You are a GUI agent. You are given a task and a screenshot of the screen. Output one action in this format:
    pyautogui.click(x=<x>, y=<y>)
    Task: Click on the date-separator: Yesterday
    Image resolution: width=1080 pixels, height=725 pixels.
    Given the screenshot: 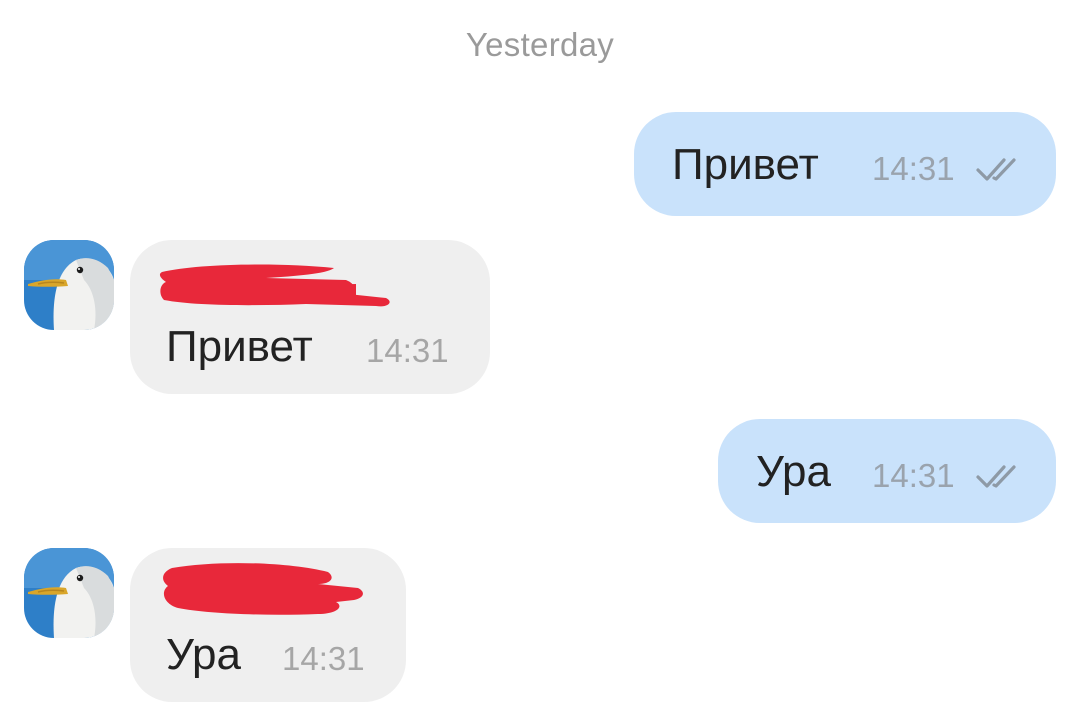 What is the action you would take?
    pyautogui.click(x=540, y=44)
    